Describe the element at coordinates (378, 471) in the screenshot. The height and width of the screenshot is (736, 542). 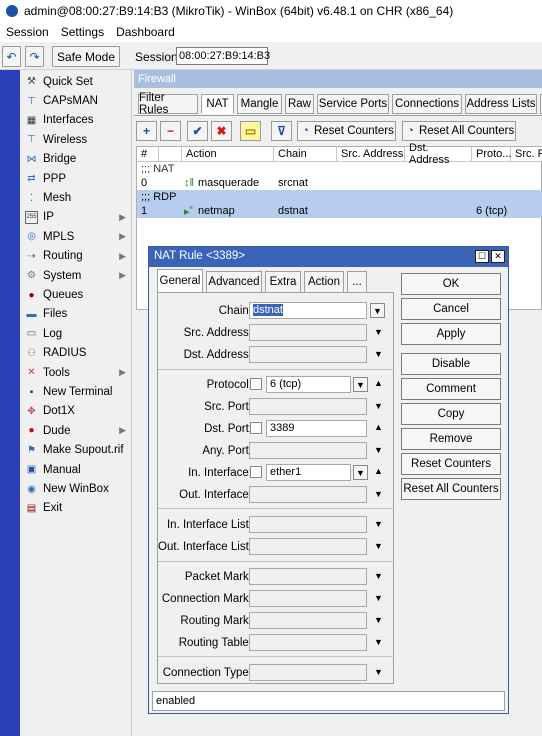
I see `in-interface-collapse-icon: ▲` at that location.